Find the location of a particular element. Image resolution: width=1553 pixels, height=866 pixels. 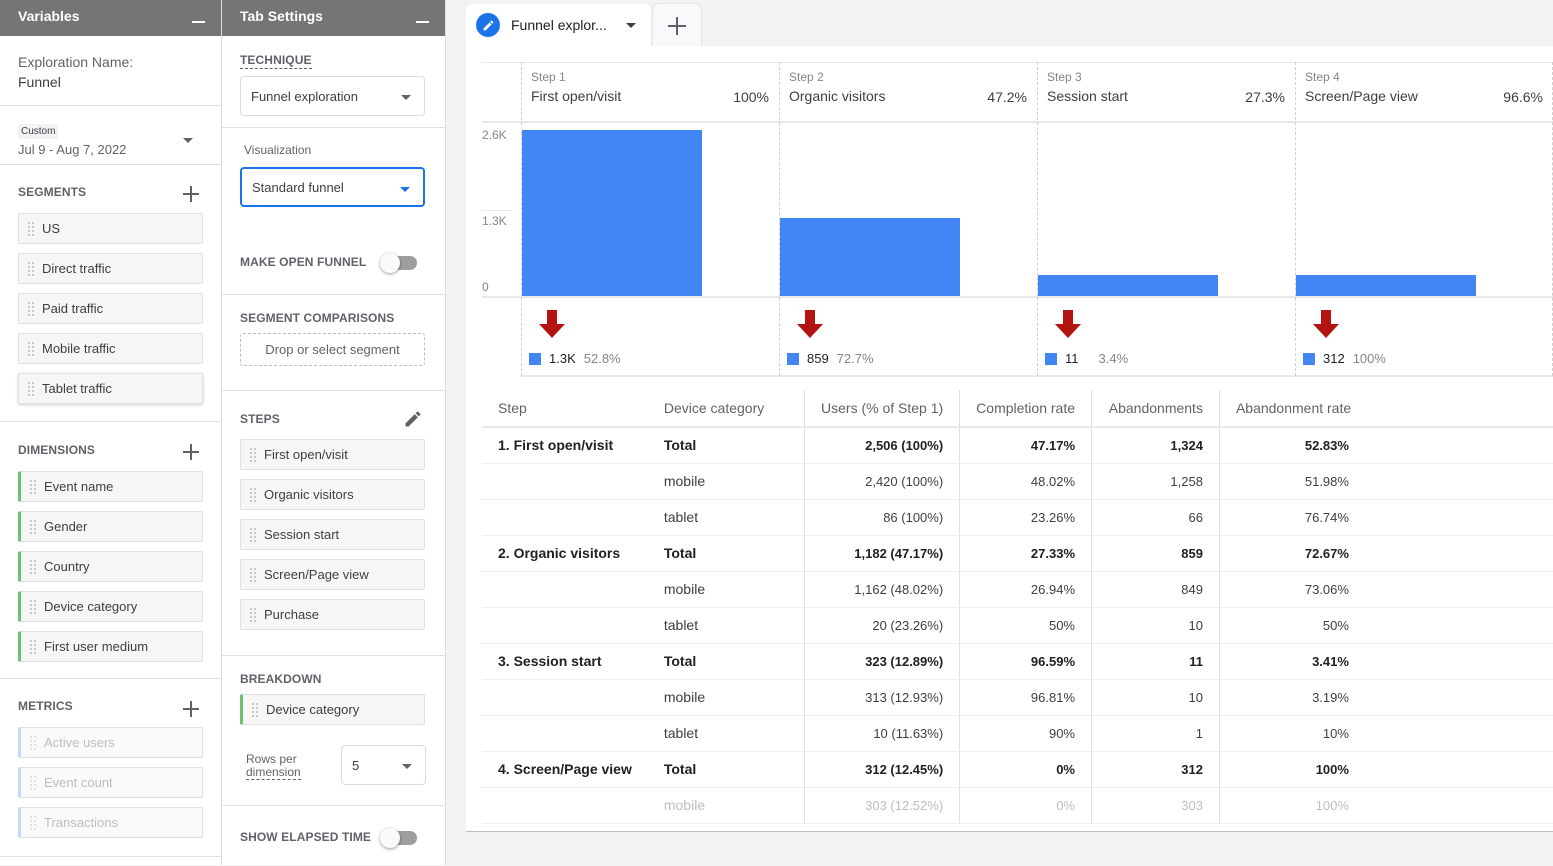

segment-chip: Tablet traffic is located at coordinates (110, 388).